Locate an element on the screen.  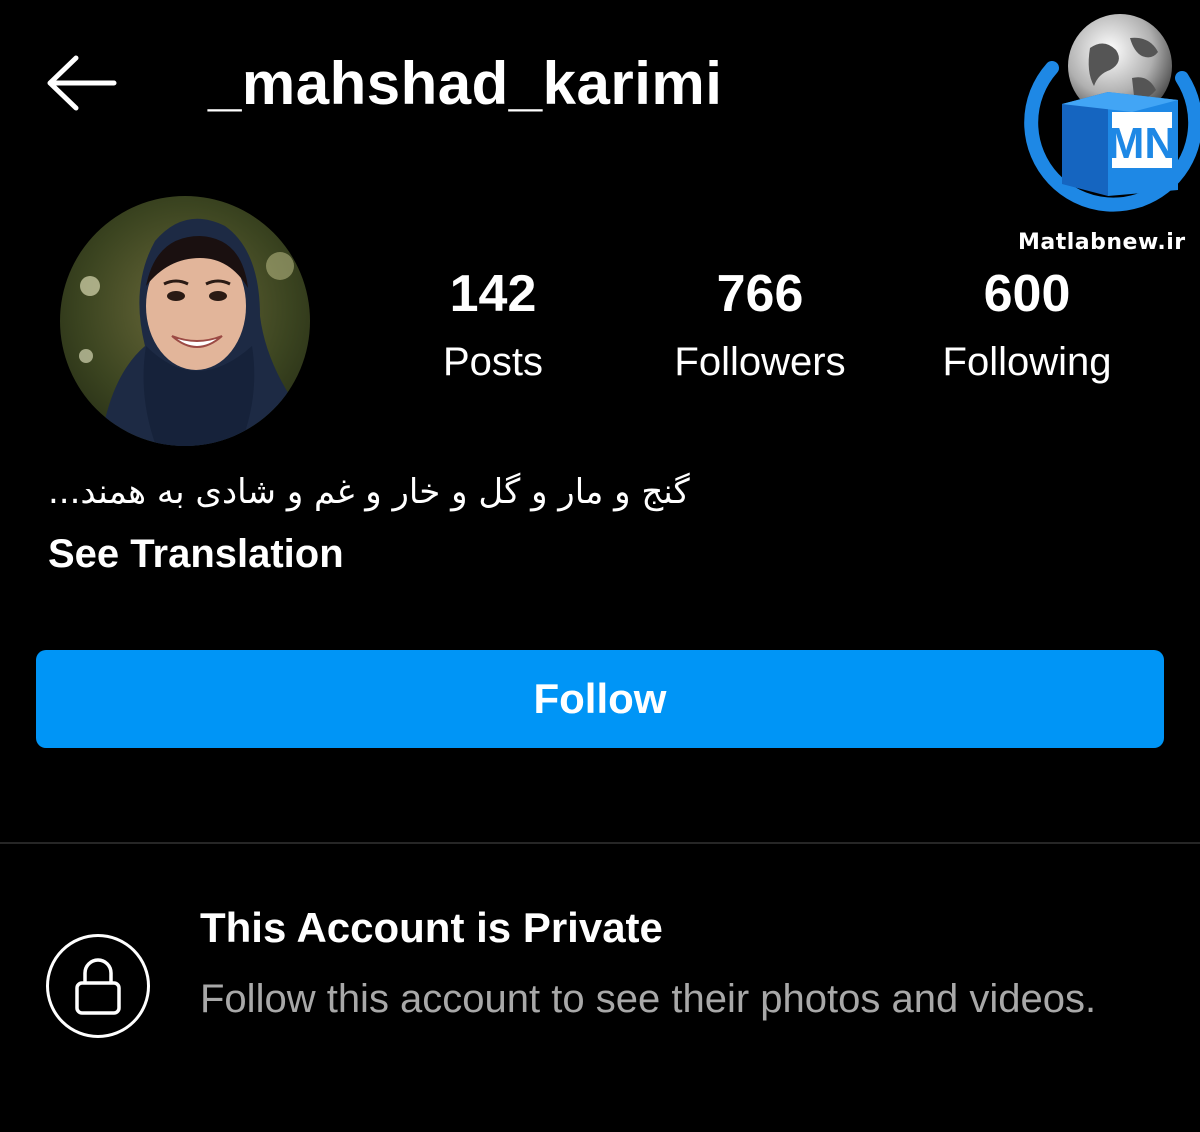
posts-stat: 142 Posts is located at coordinates (493, 326).